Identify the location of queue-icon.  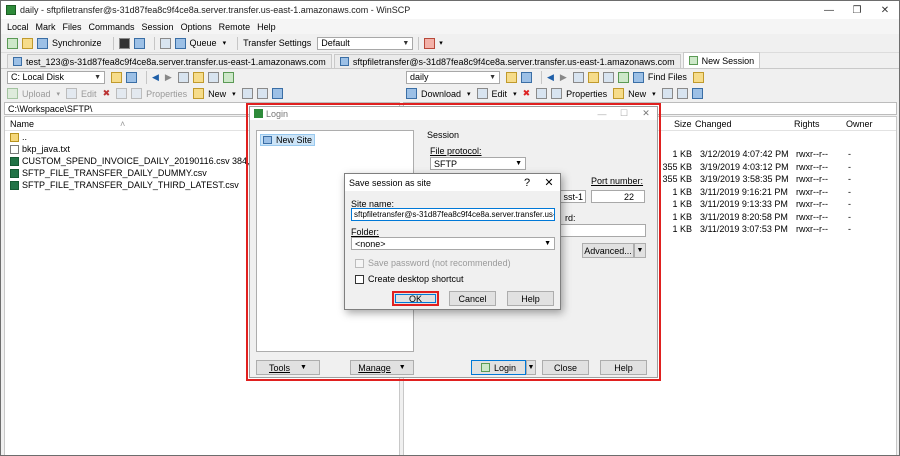
(180, 43).